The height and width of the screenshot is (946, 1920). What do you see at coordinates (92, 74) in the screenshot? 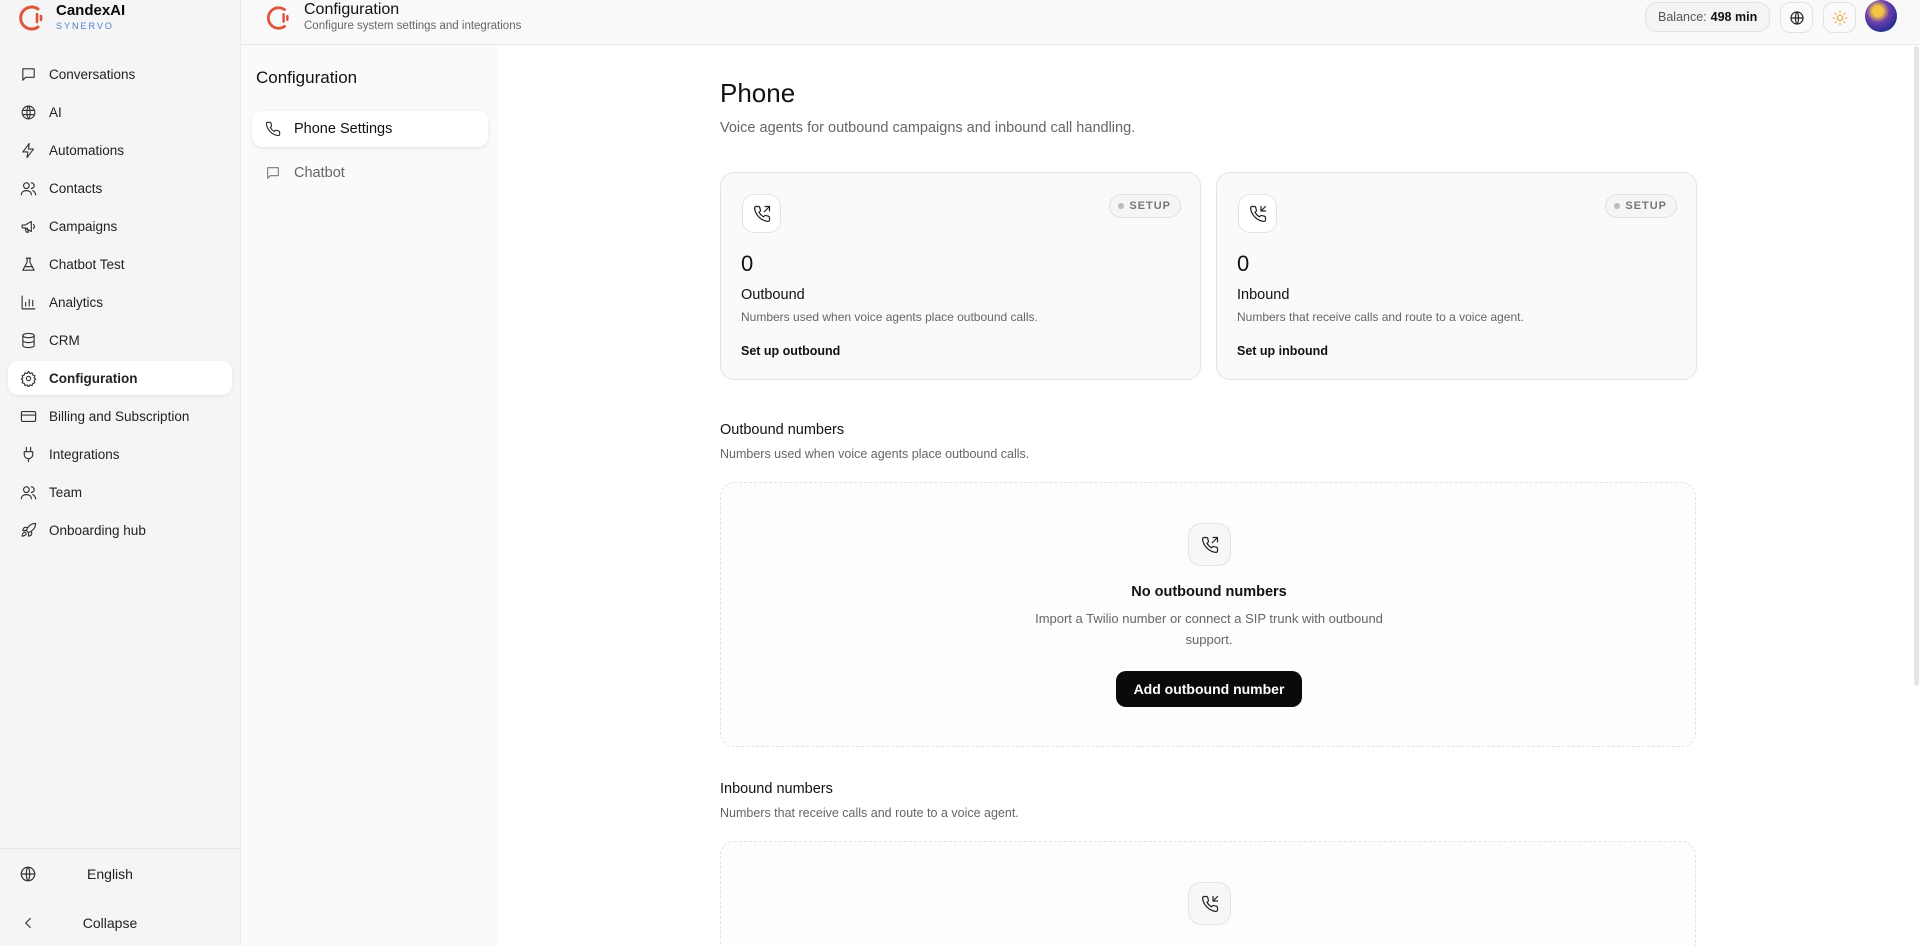
I see `sidebar-item-label: Conversations` at bounding box center [92, 74].